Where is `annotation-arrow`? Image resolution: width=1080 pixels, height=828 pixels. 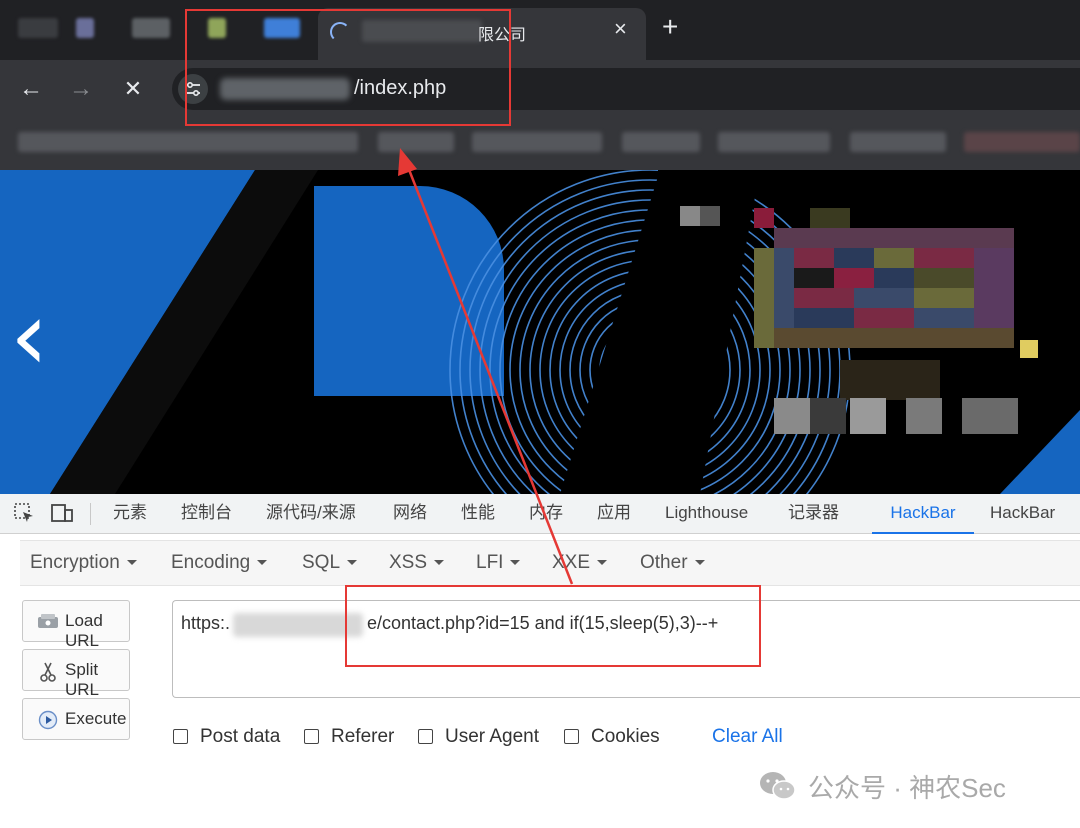
annotation-arrow is located at coordinates (486, 366).